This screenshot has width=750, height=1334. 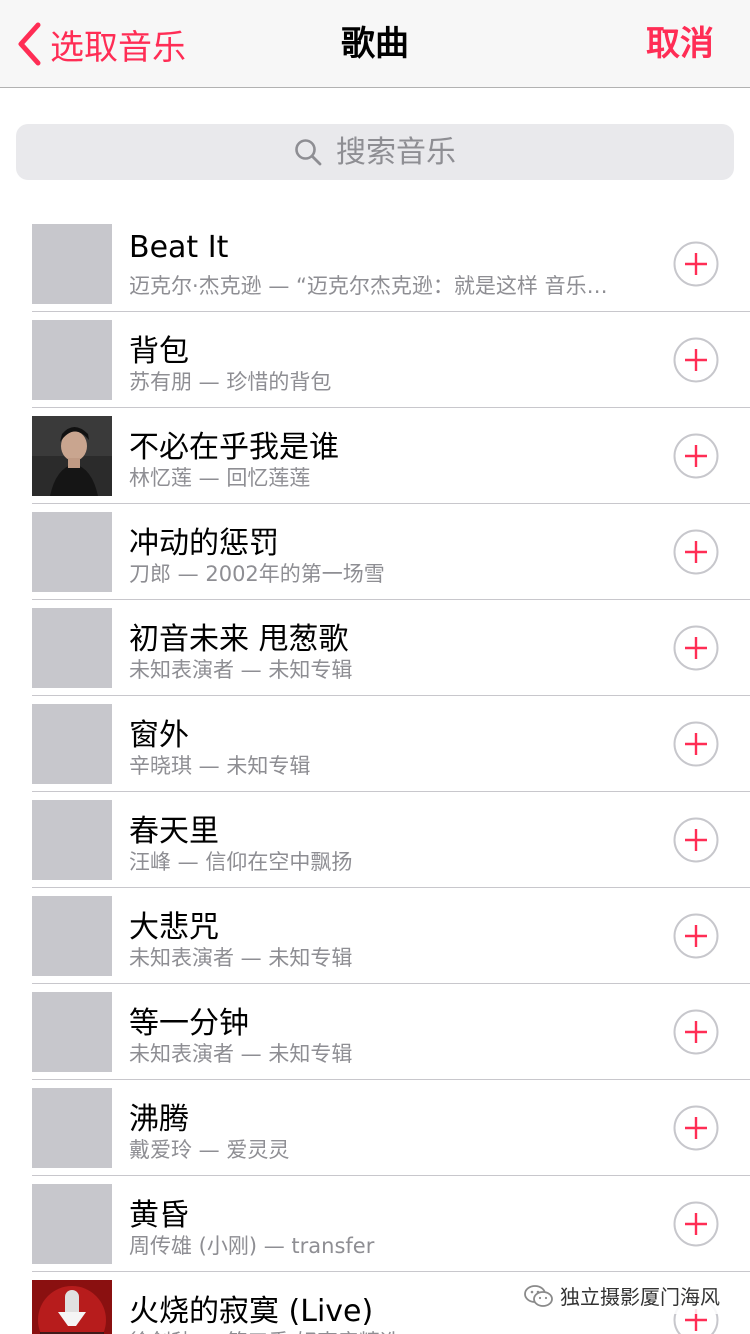 I want to click on search-input, so click(x=396, y=152).